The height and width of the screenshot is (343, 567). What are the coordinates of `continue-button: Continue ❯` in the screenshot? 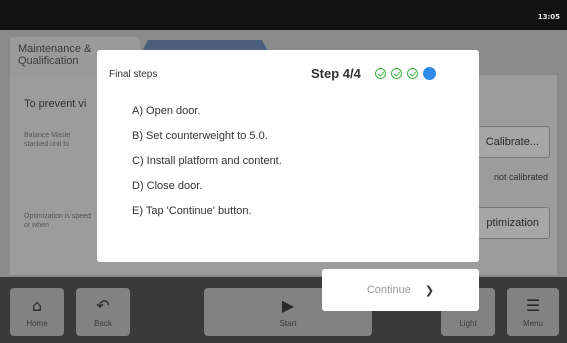 It's located at (400, 290).